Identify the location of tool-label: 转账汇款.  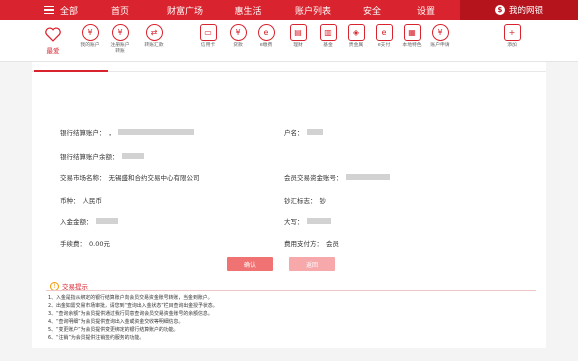
(154, 45).